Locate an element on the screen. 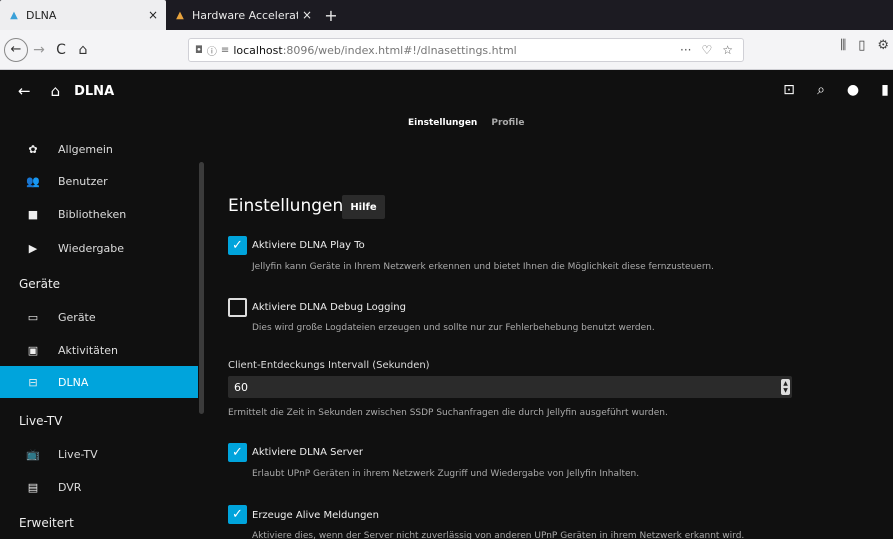 This screenshot has width=893, height=539. dvr-icon: ▤ is located at coordinates (33, 487).